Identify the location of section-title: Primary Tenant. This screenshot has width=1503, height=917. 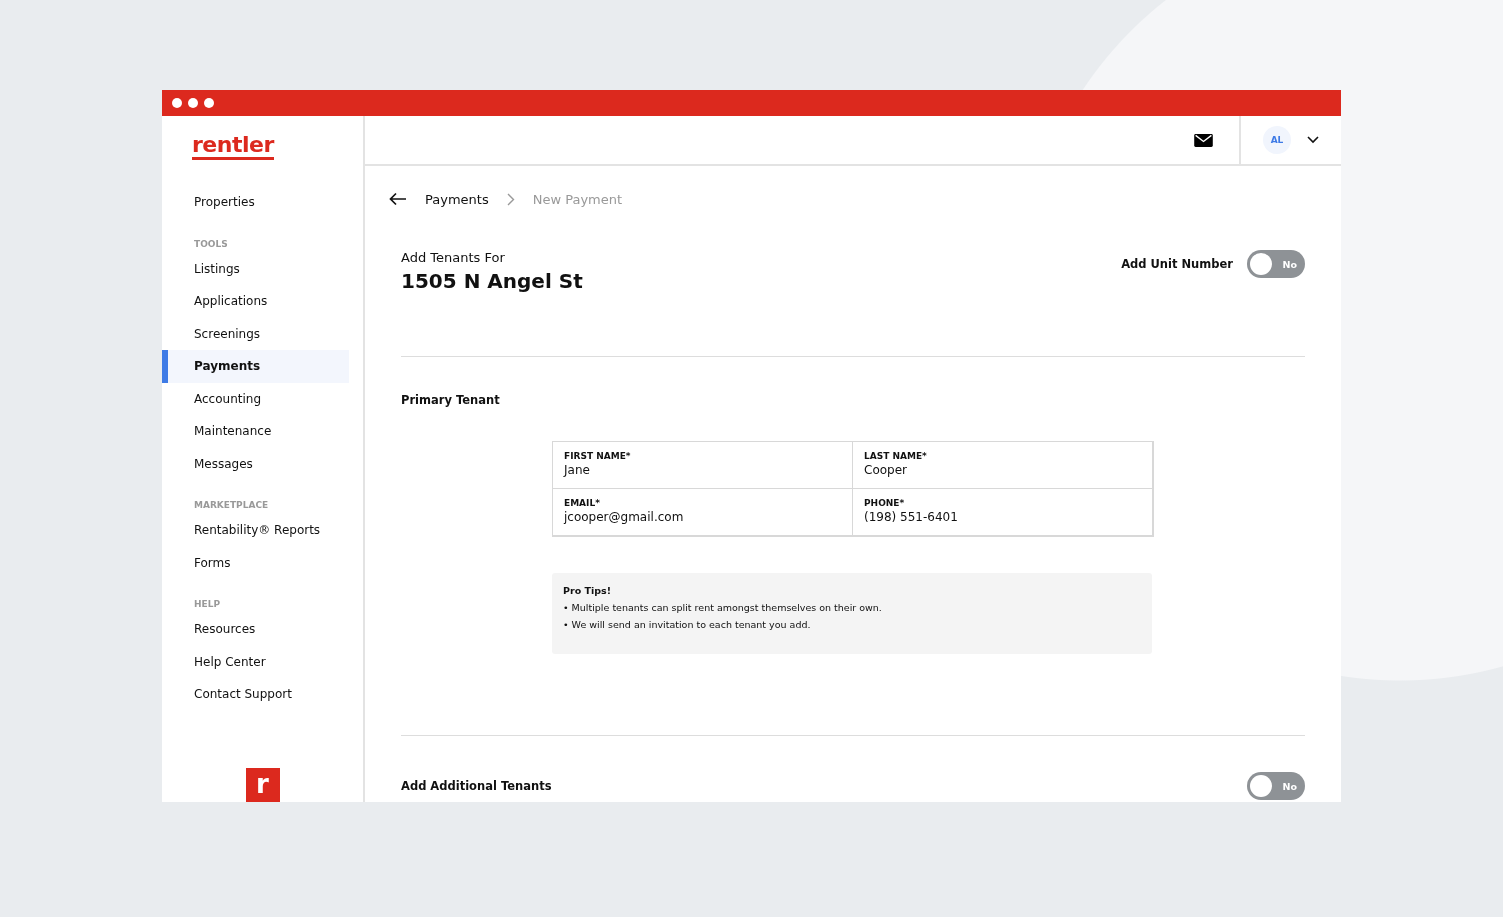
(451, 400).